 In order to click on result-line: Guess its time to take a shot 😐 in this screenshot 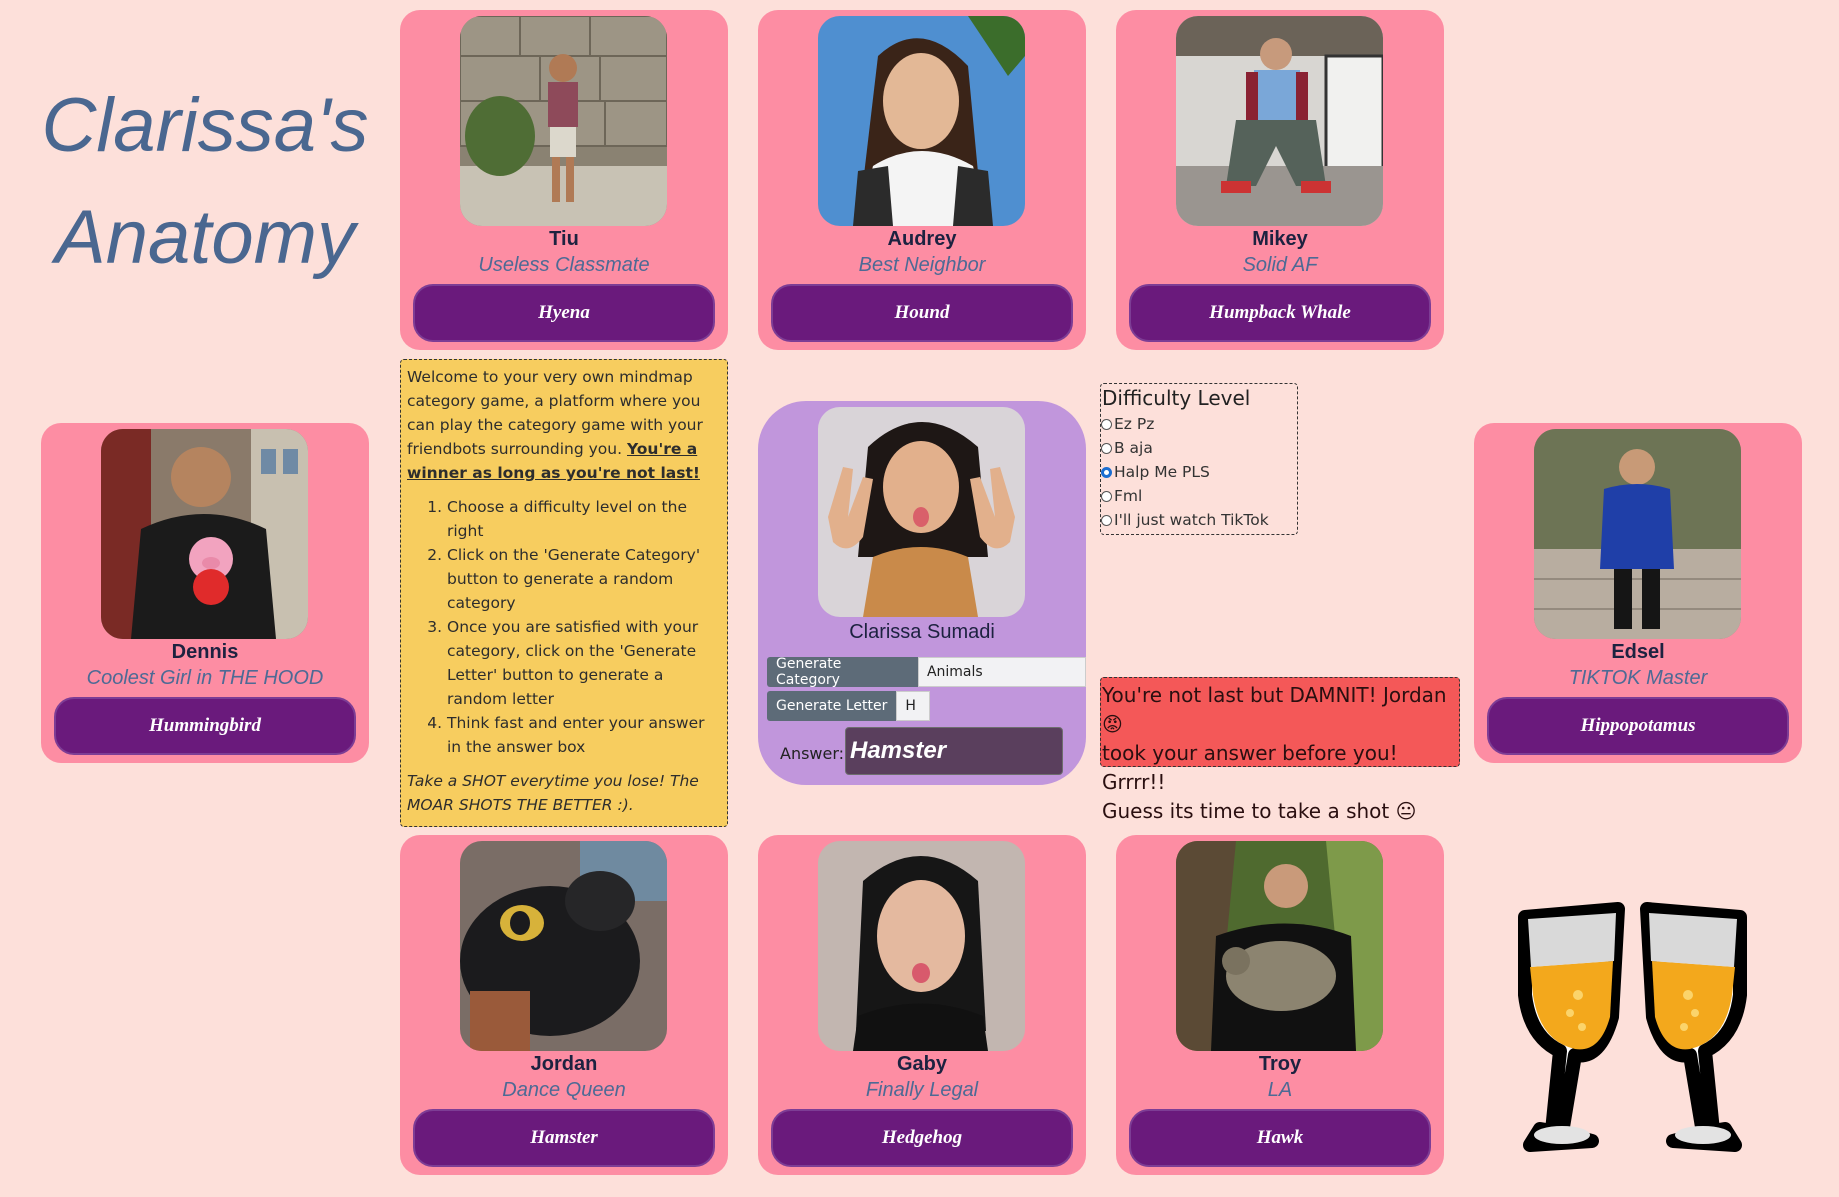, I will do `click(1259, 811)`.